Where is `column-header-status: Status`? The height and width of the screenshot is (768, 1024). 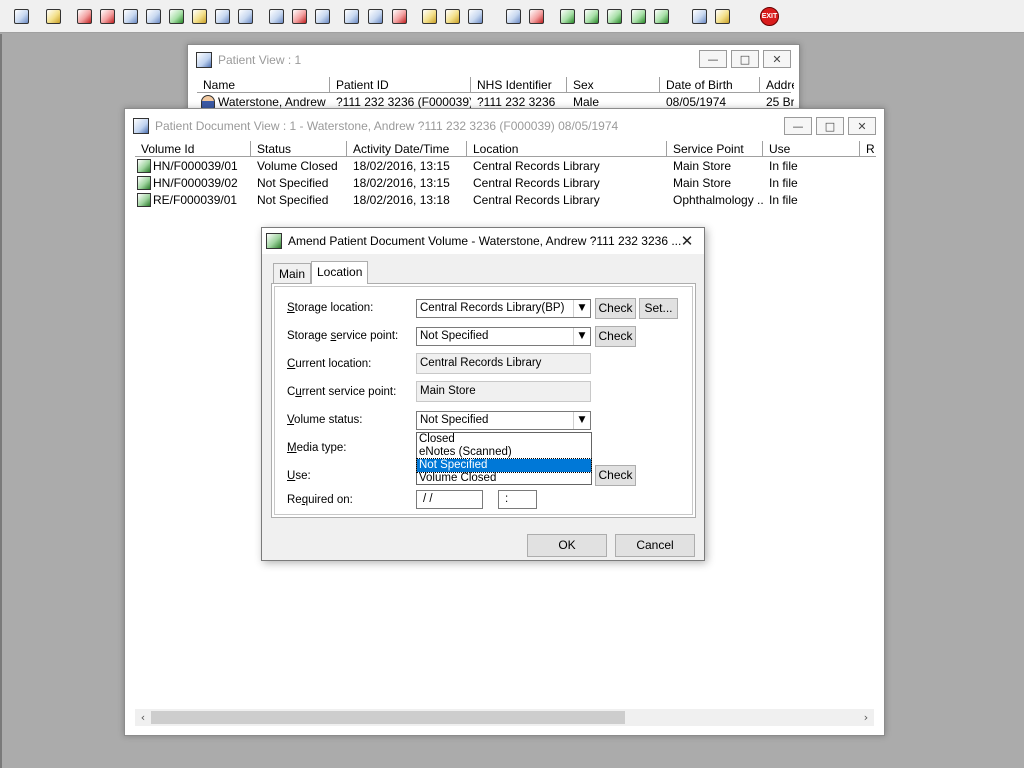 column-header-status: Status is located at coordinates (299, 148).